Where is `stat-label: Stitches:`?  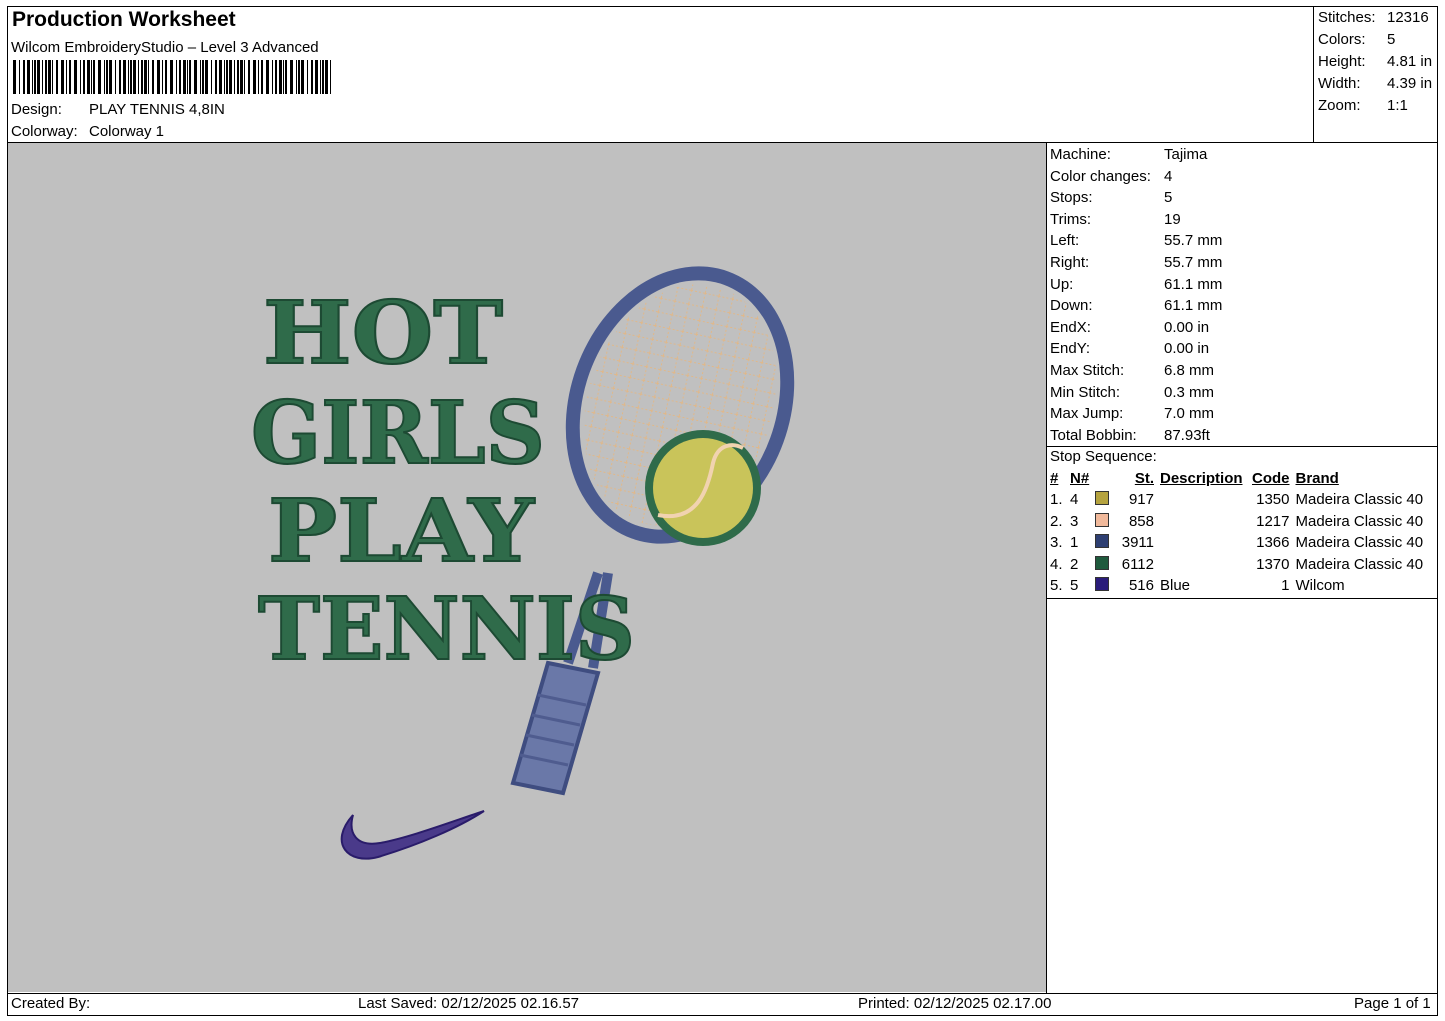
stat-label: Stitches: is located at coordinates (1347, 17).